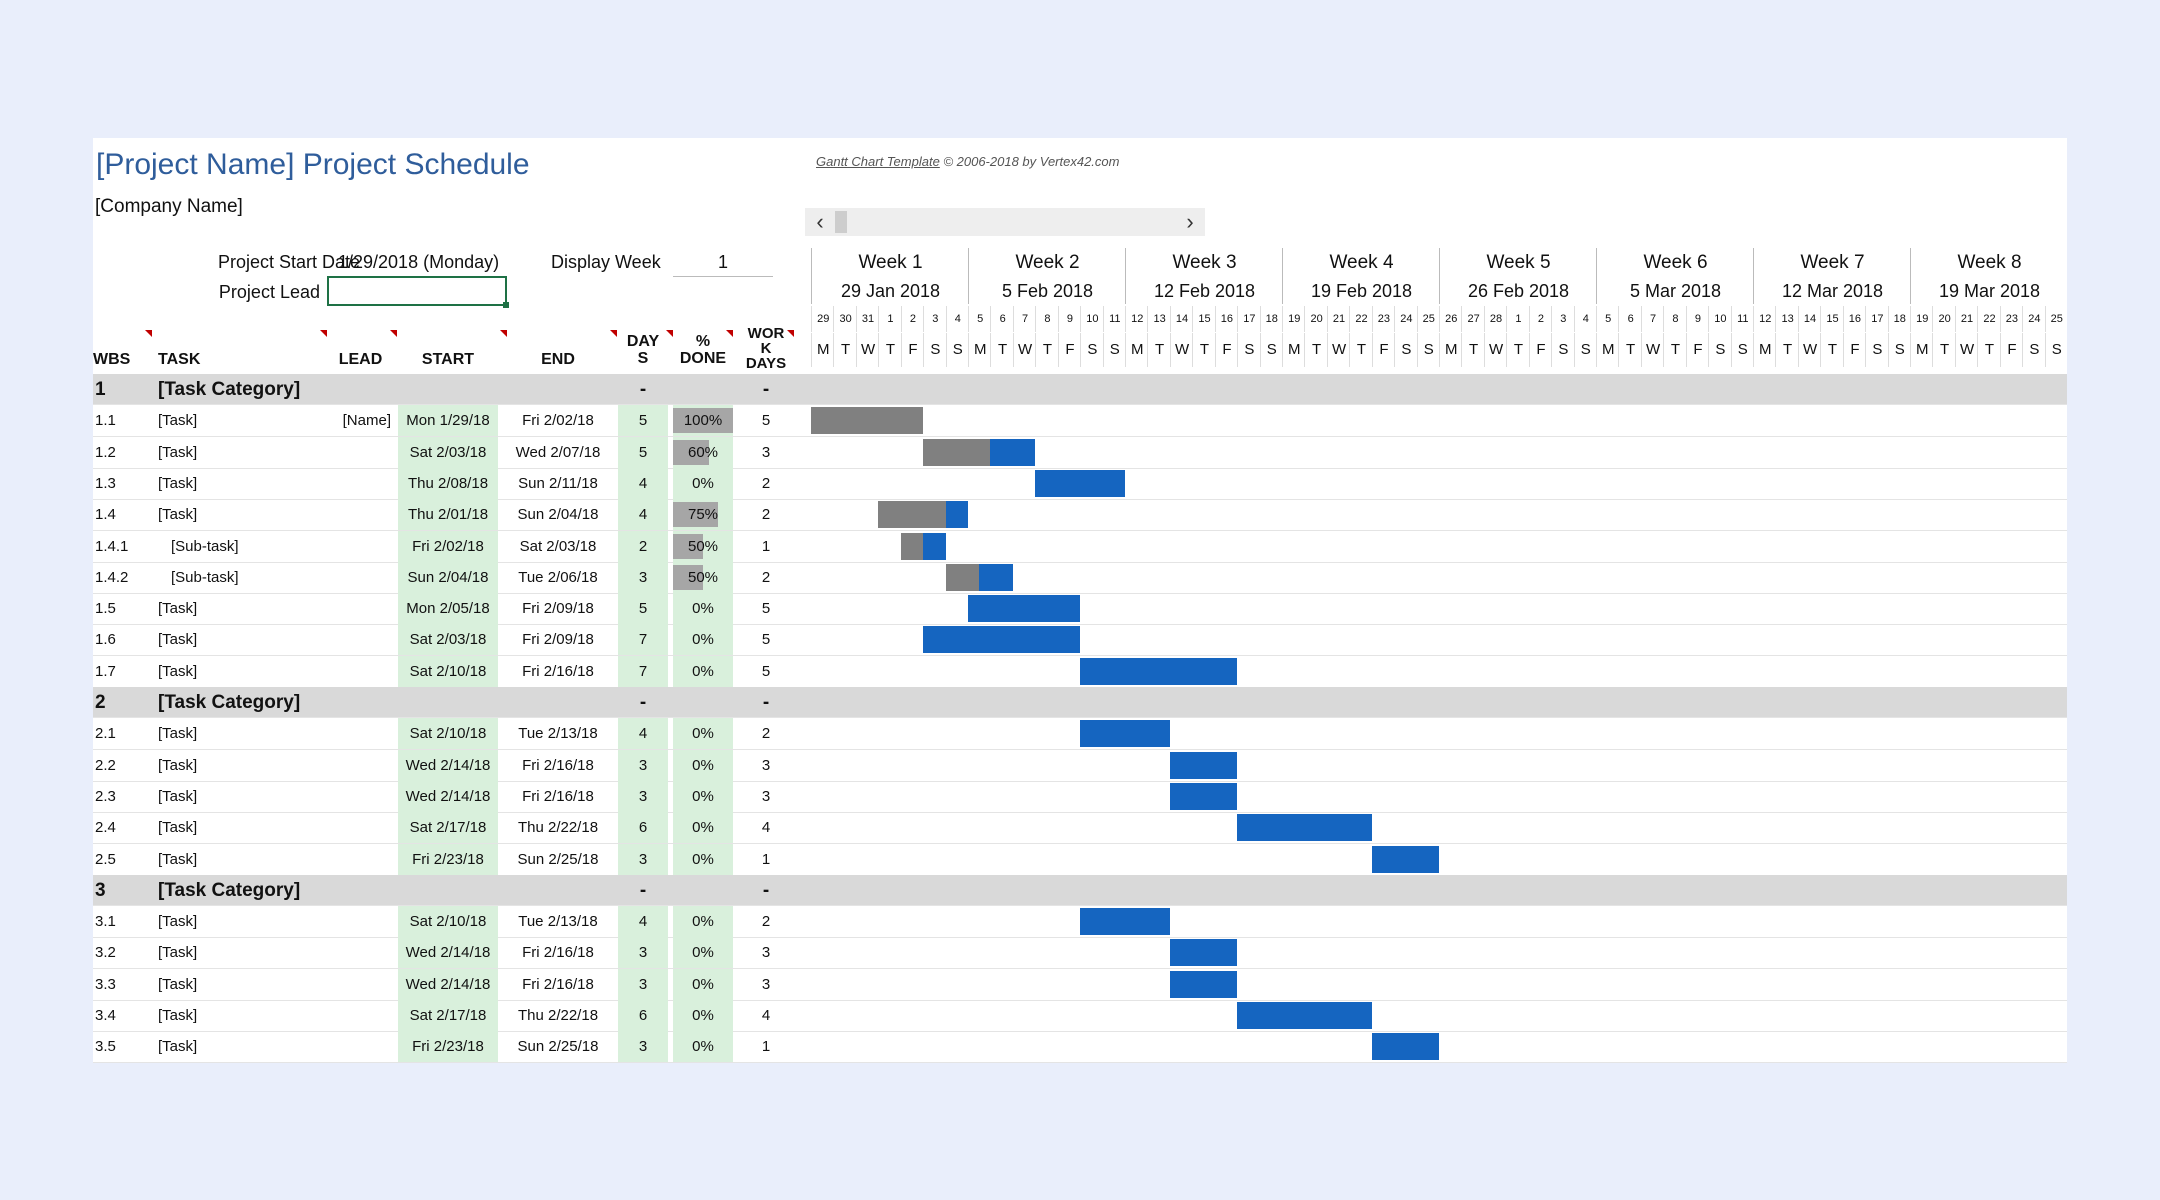 Image resolution: width=2160 pixels, height=1200 pixels. I want to click on end-date-cell: Tue 2/06/18, so click(558, 577).